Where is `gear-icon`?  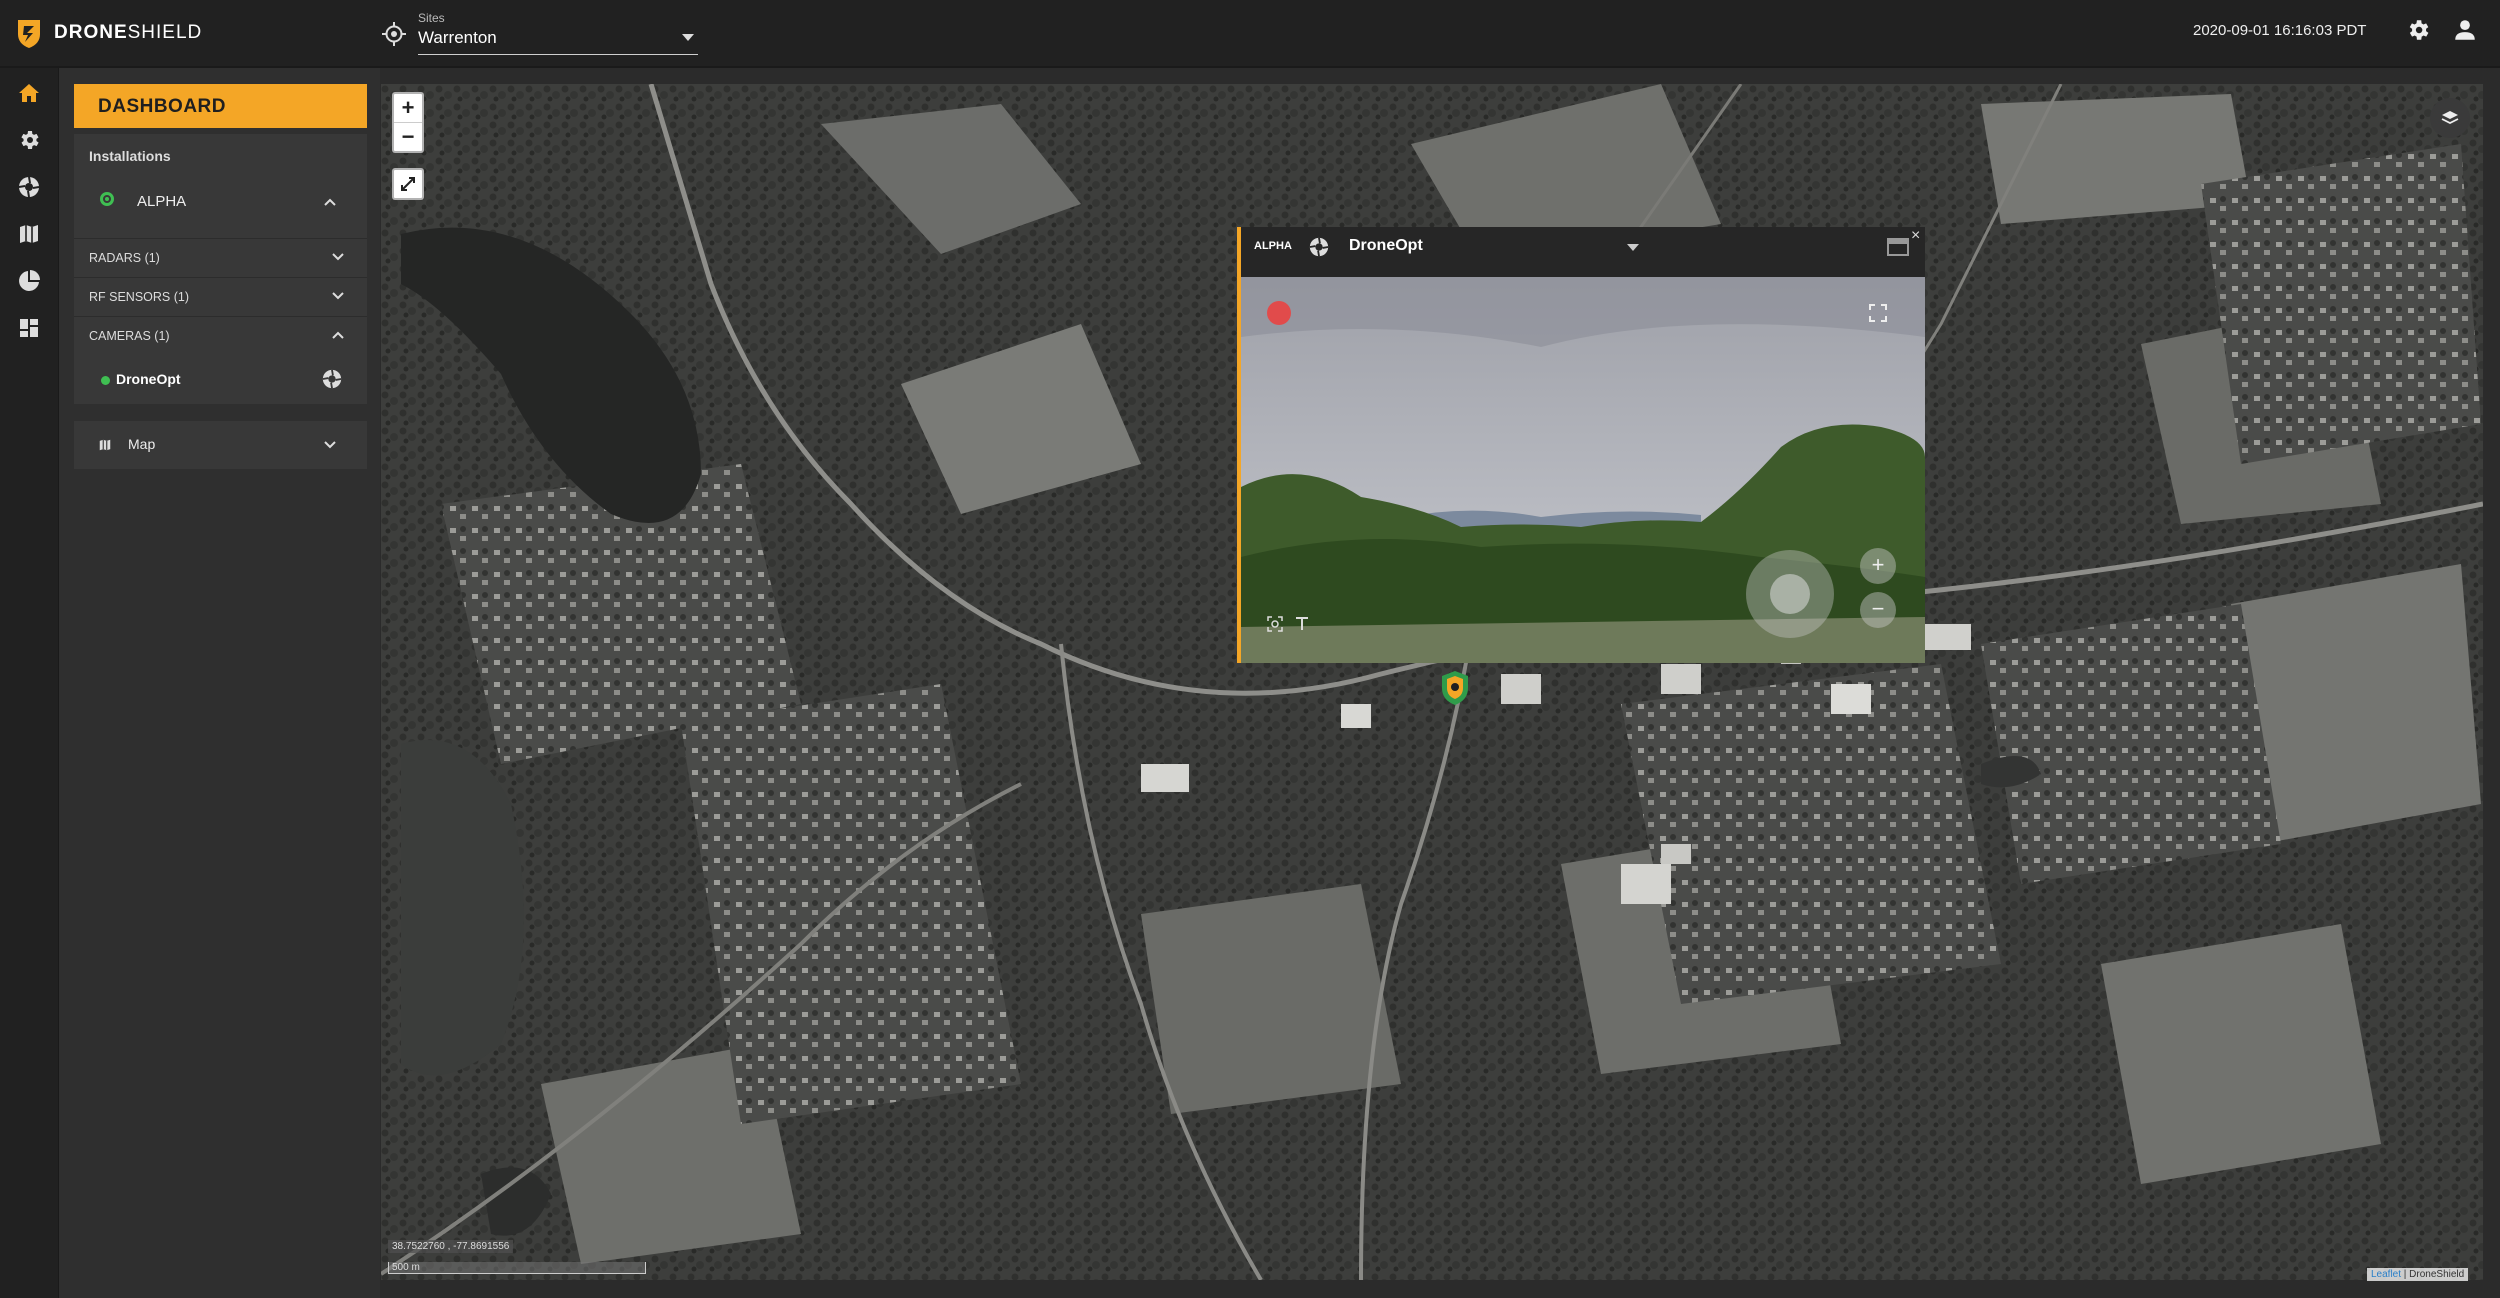 gear-icon is located at coordinates (29, 140).